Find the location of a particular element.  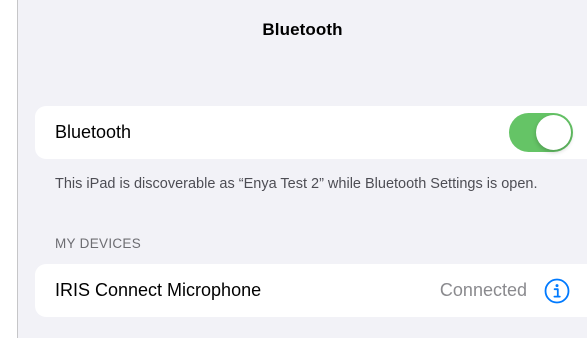

toggle-knob is located at coordinates (553, 132).